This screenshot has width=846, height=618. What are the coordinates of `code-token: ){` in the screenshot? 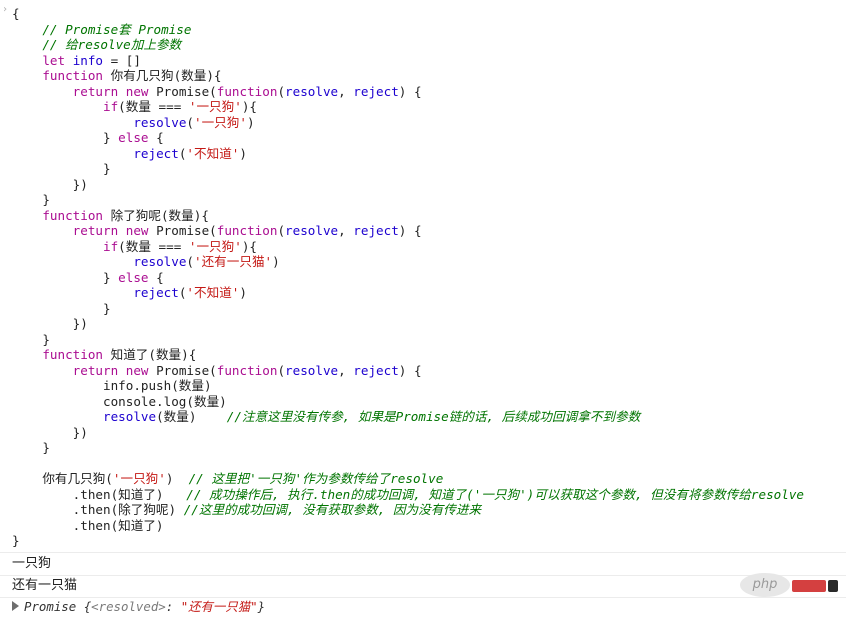 It's located at (249, 106).